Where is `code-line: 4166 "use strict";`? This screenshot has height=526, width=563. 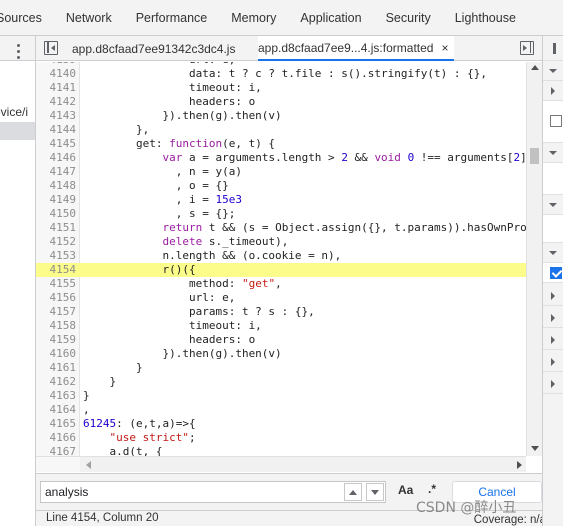 code-line: 4166 "use strict"; is located at coordinates (281, 438).